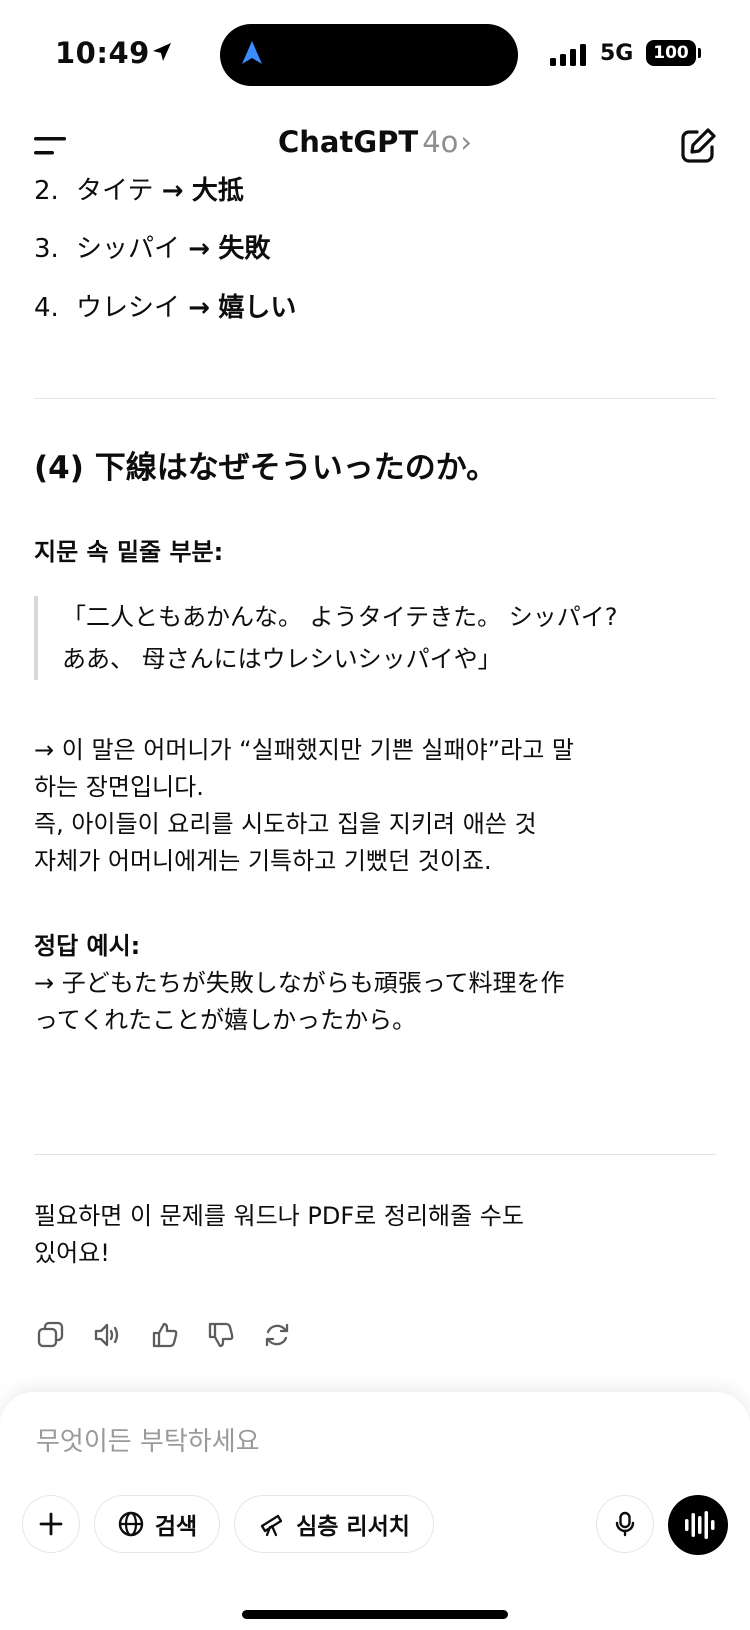  I want to click on question-heading: (4) 下線はなぜそういったのか。, so click(266, 468).